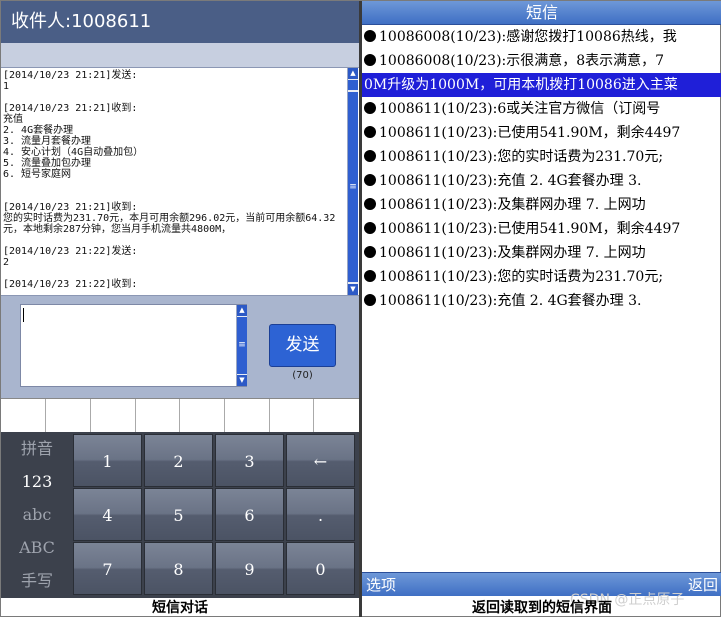  I want to click on key-1: 1, so click(107, 460).